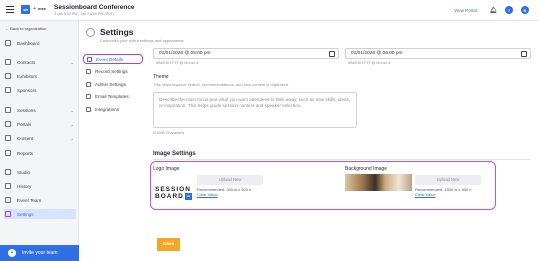 This screenshot has height=261, width=539. What do you see at coordinates (117, 32) in the screenshot?
I see `page-title: Settings` at bounding box center [117, 32].